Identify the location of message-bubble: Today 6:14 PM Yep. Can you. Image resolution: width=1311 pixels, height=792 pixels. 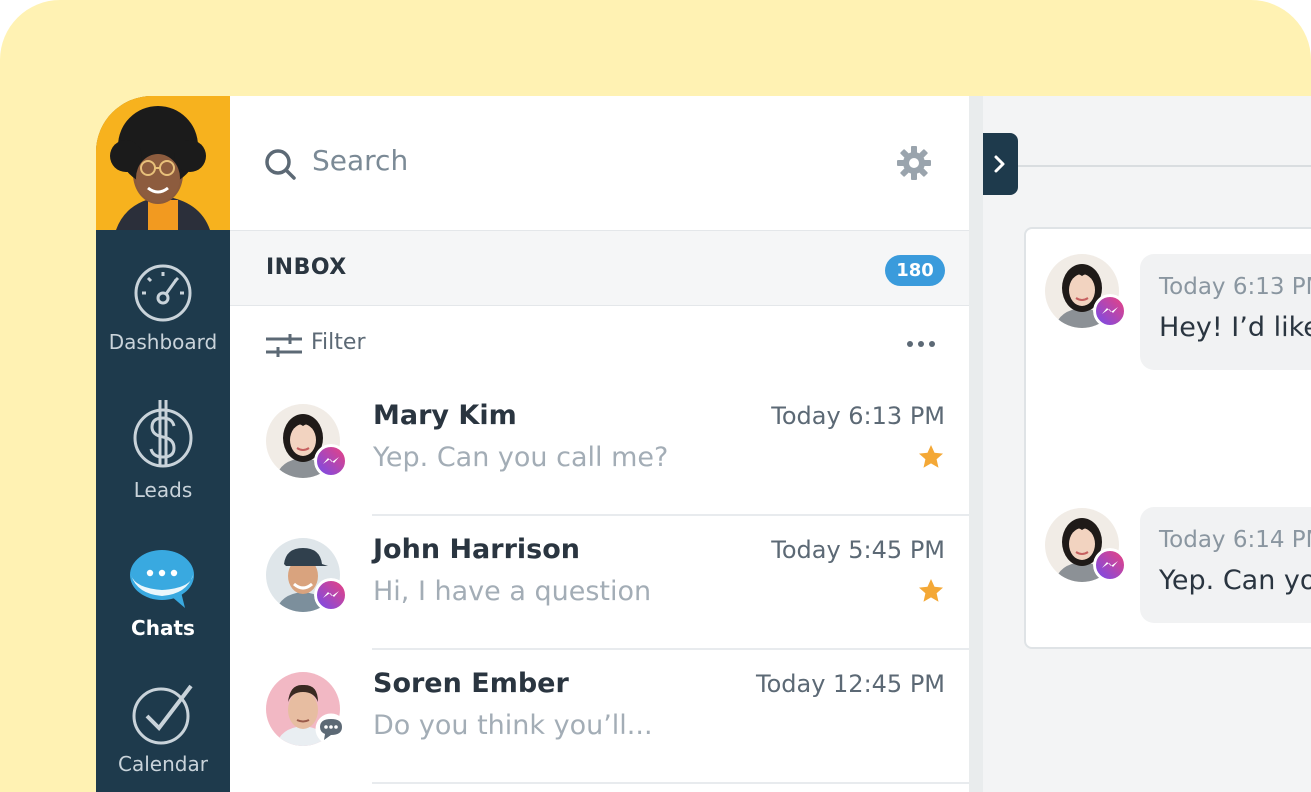
(1225, 565).